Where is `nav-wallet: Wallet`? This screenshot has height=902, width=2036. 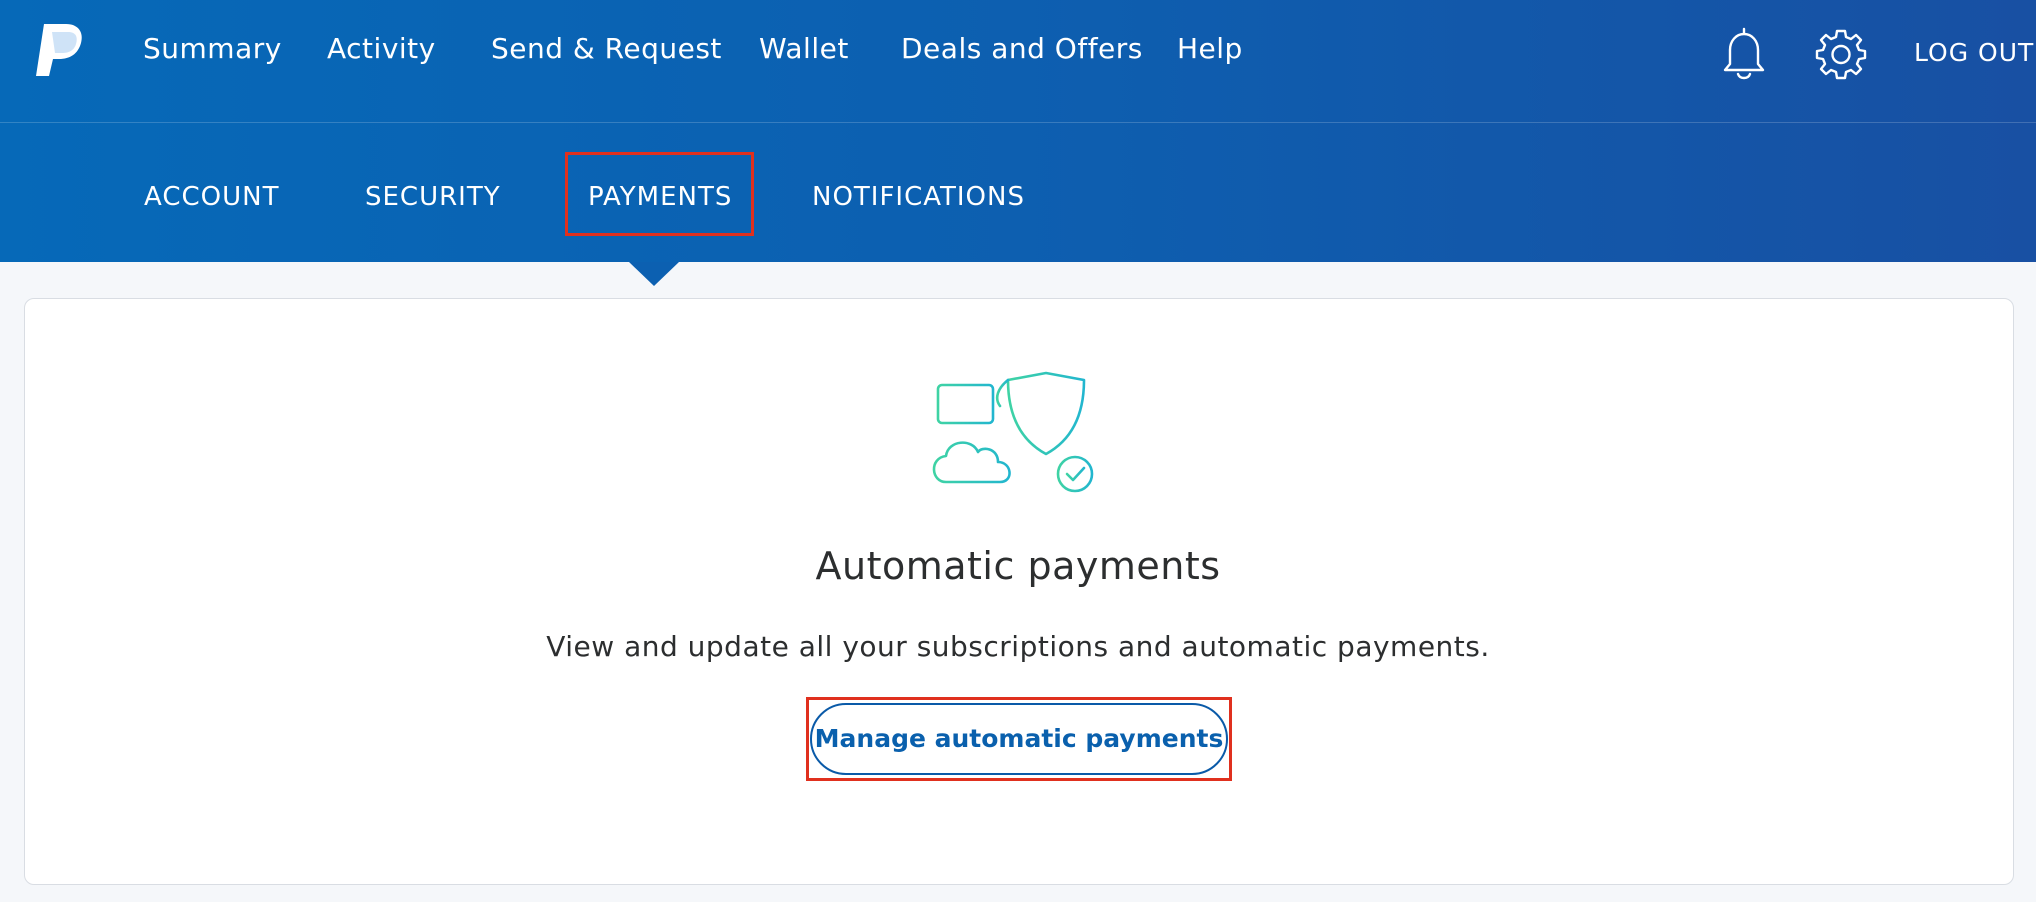
nav-wallet: Wallet is located at coordinates (804, 48).